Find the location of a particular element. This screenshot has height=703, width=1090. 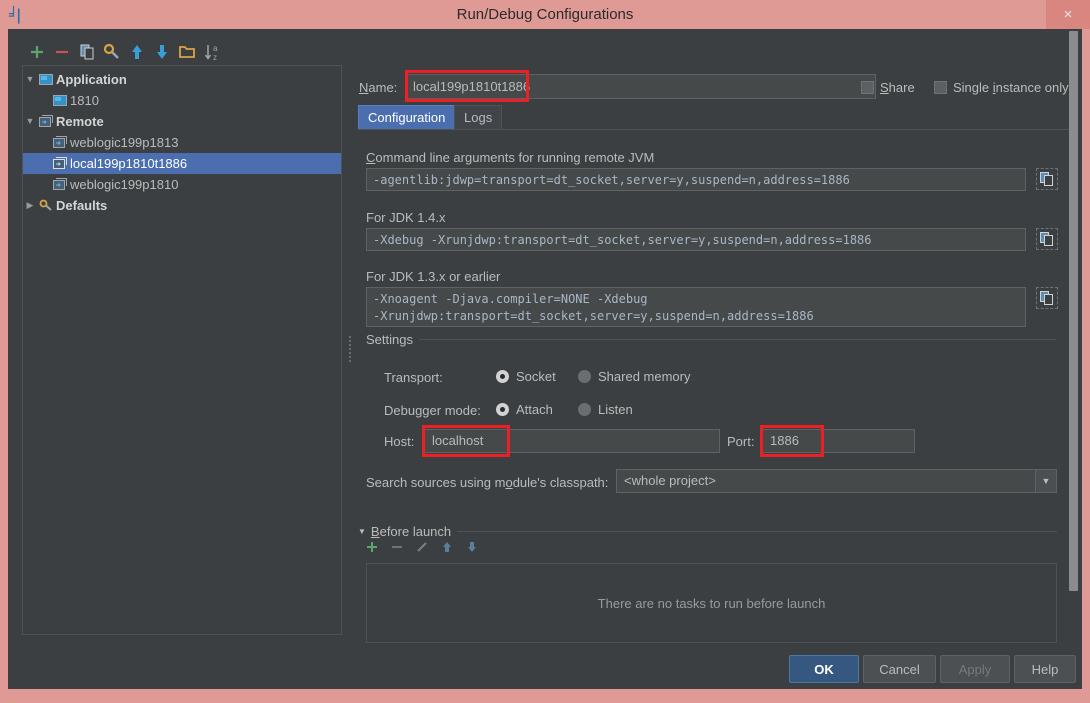

before-launch-divider is located at coordinates (756, 531).